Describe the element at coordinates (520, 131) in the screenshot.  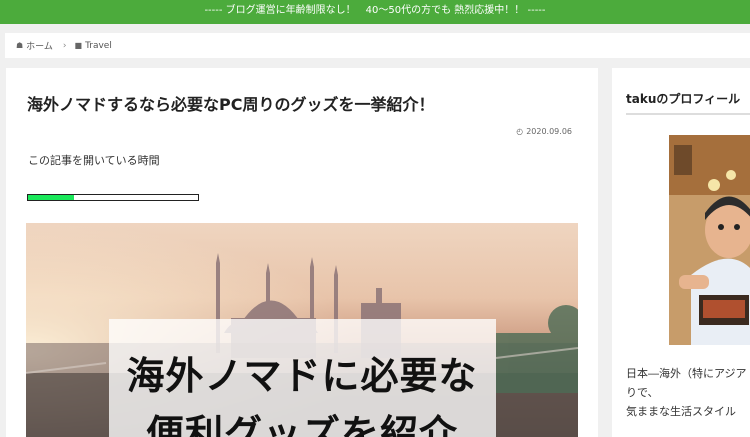
I see `clock-icon: ◴` at that location.